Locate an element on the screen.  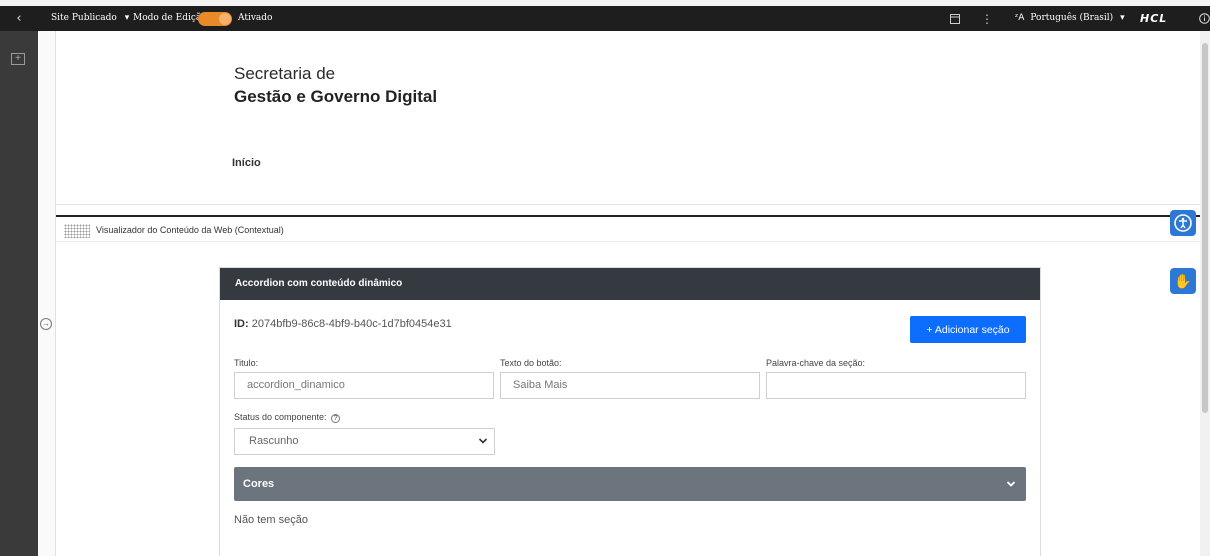
chevron-left-icon: ‹ is located at coordinates (19, 18).